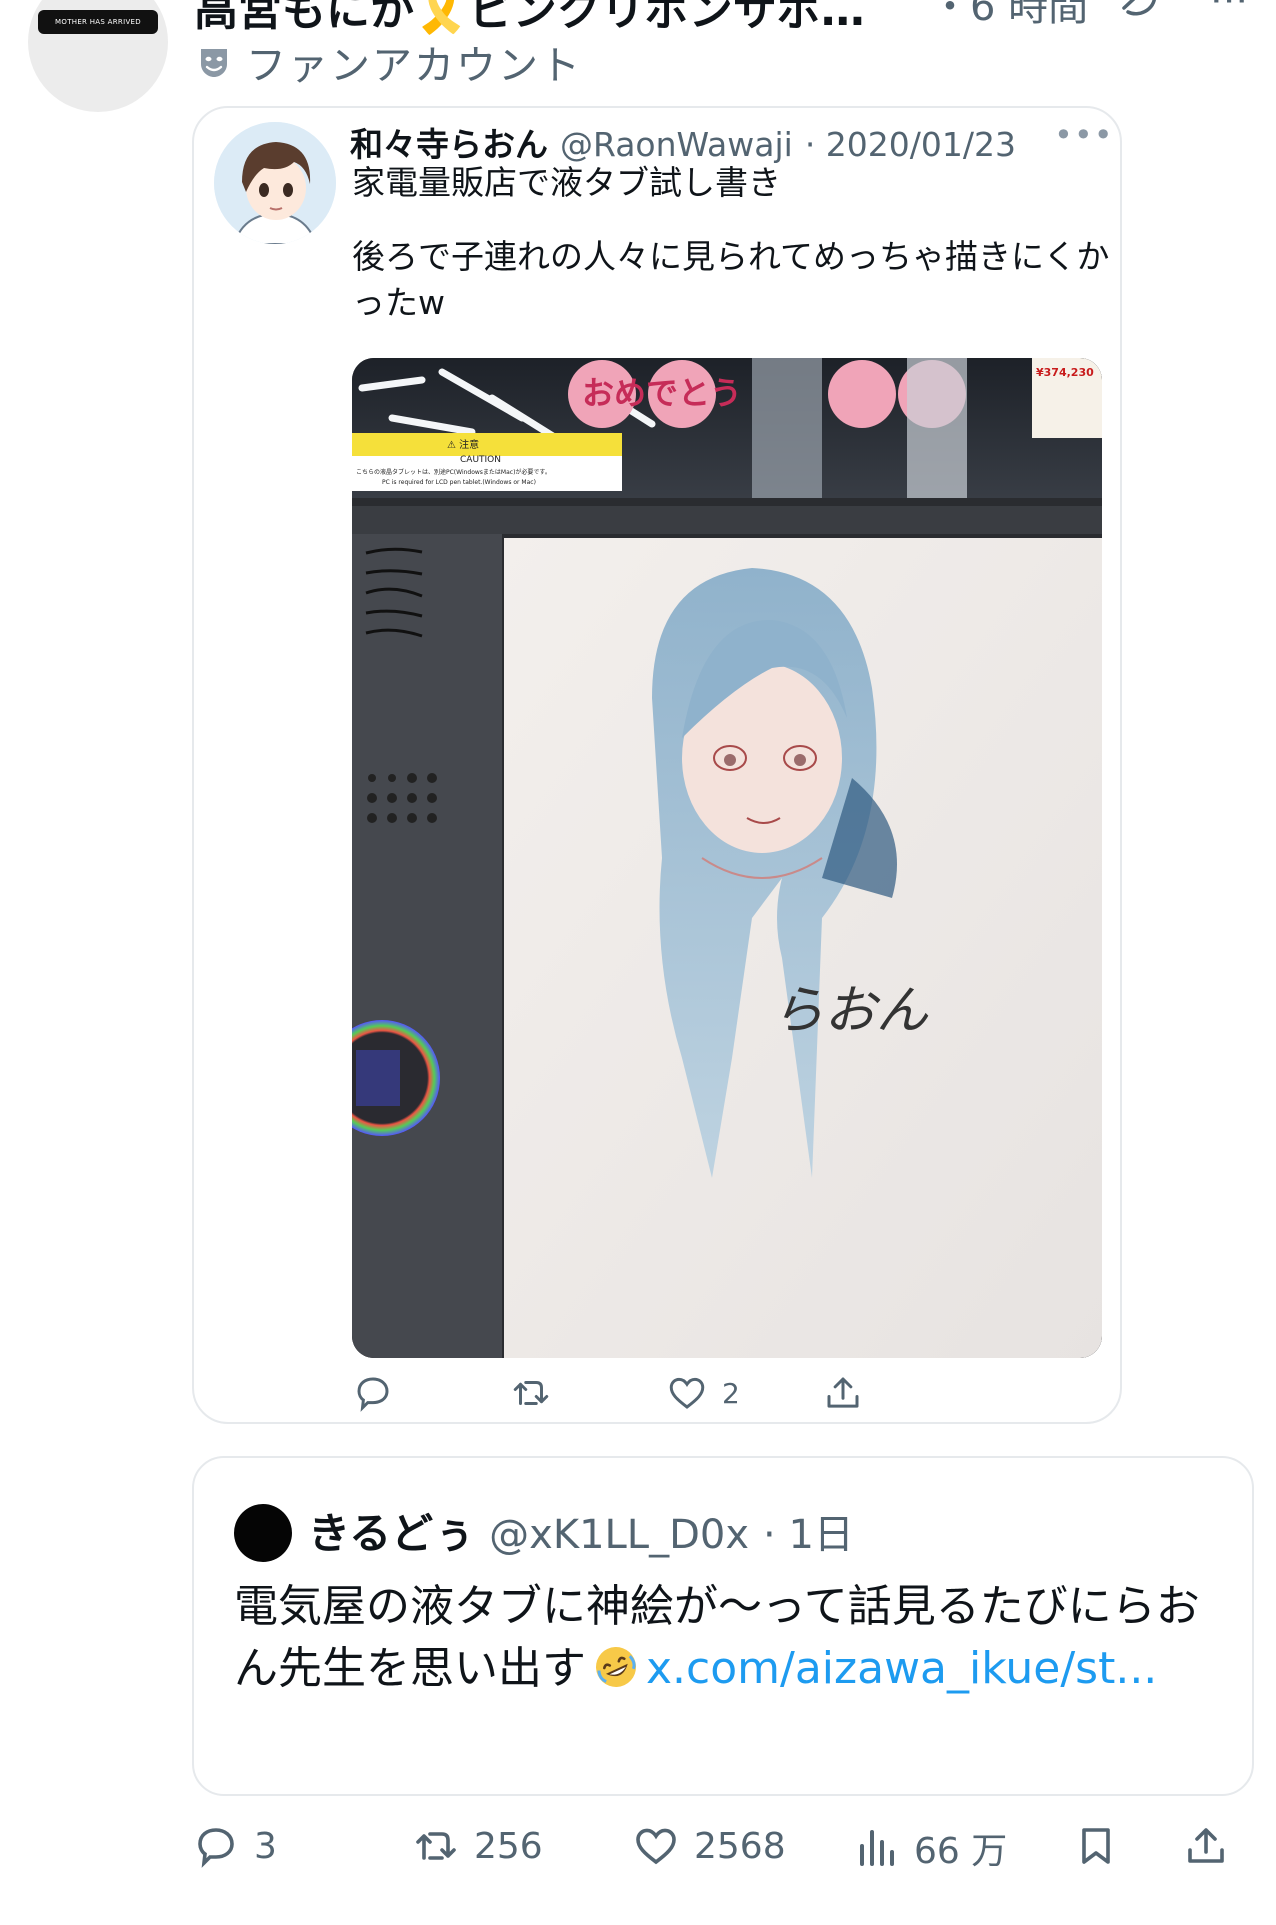 The height and width of the screenshot is (1925, 1276). I want to click on share-button, so click(1206, 1846).